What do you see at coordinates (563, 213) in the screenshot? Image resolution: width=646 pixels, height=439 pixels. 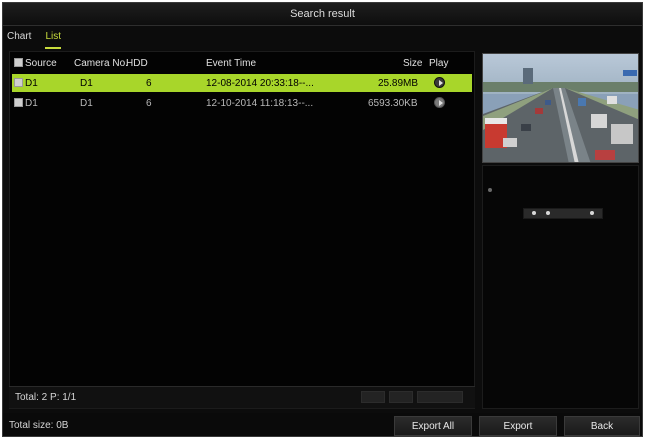 I see `playback-timeline` at bounding box center [563, 213].